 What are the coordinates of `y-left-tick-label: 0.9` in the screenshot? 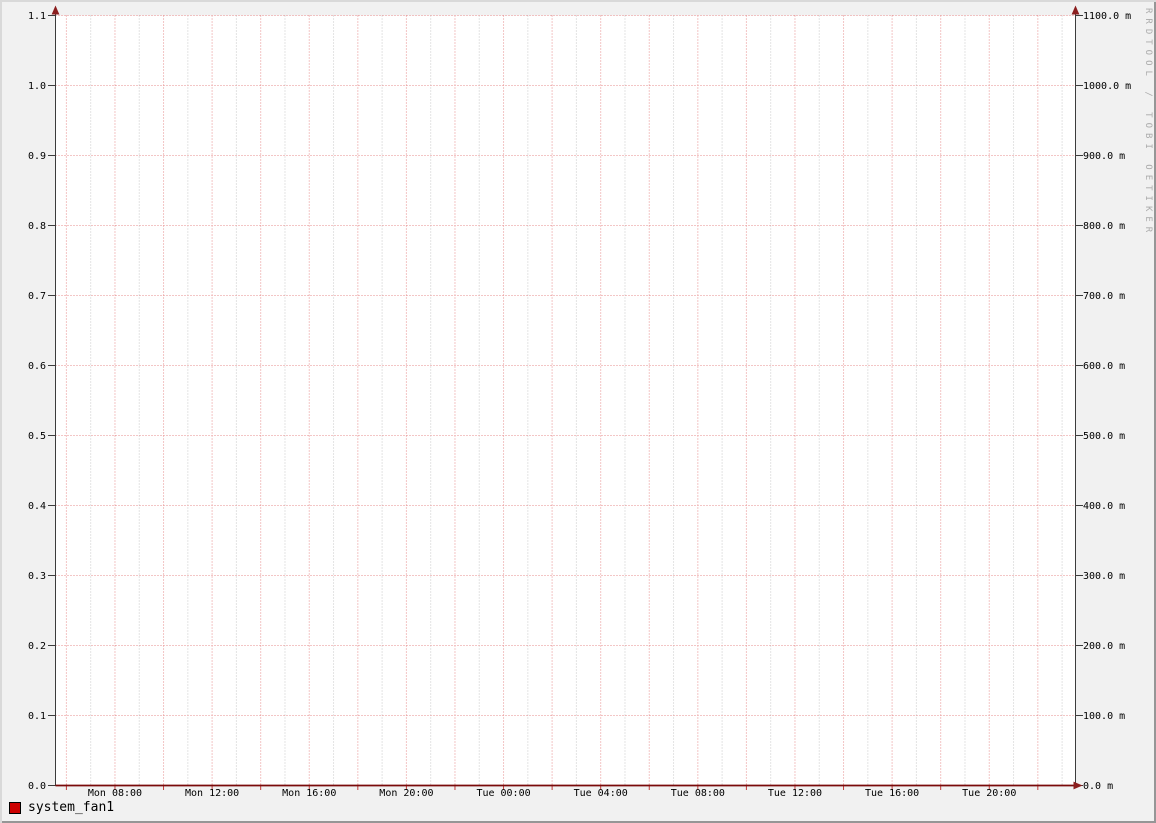 It's located at (37, 156).